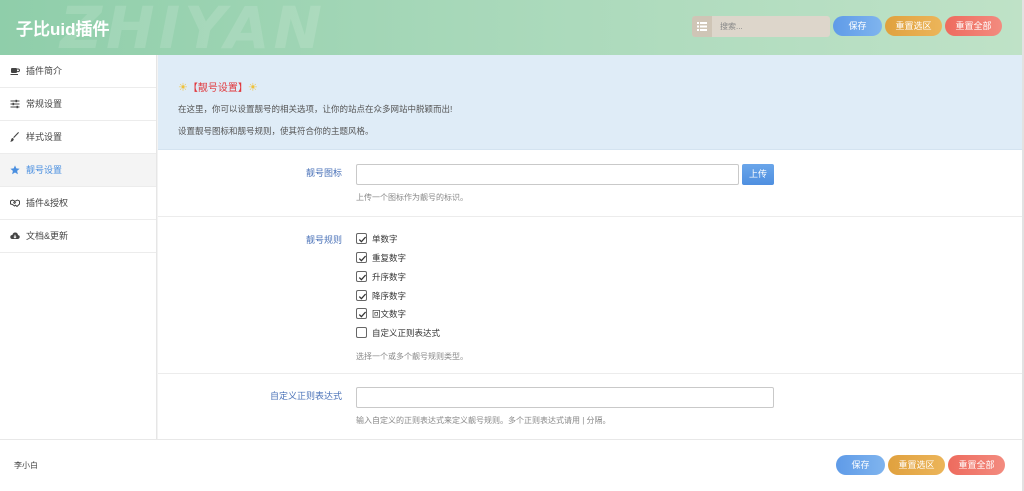  Describe the element at coordinates (860, 465) in the screenshot. I see `footer-save-button: 保存` at that location.